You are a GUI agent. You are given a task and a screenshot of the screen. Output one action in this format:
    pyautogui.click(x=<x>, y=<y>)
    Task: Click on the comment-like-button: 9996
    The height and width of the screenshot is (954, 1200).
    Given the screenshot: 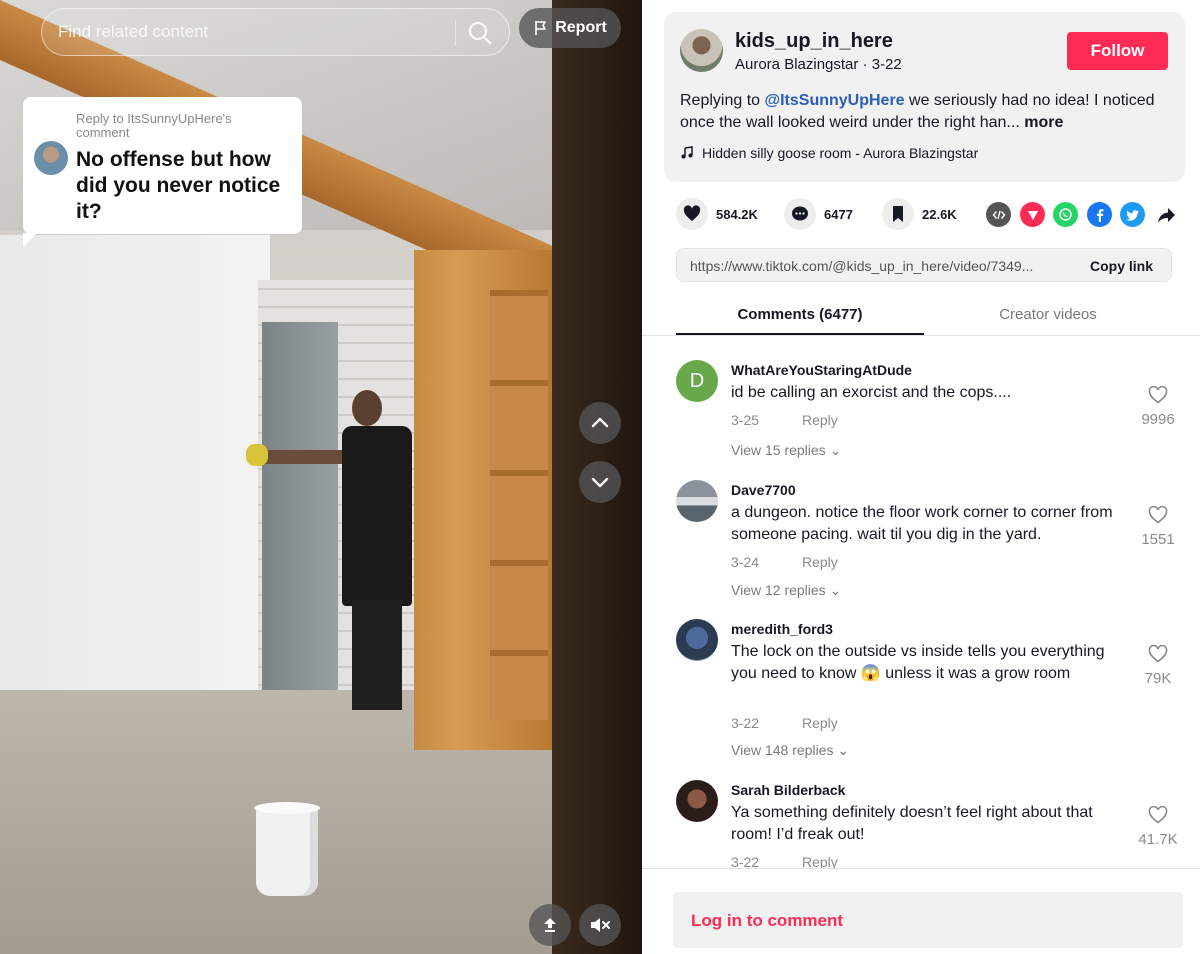 What is the action you would take?
    pyautogui.click(x=1158, y=406)
    